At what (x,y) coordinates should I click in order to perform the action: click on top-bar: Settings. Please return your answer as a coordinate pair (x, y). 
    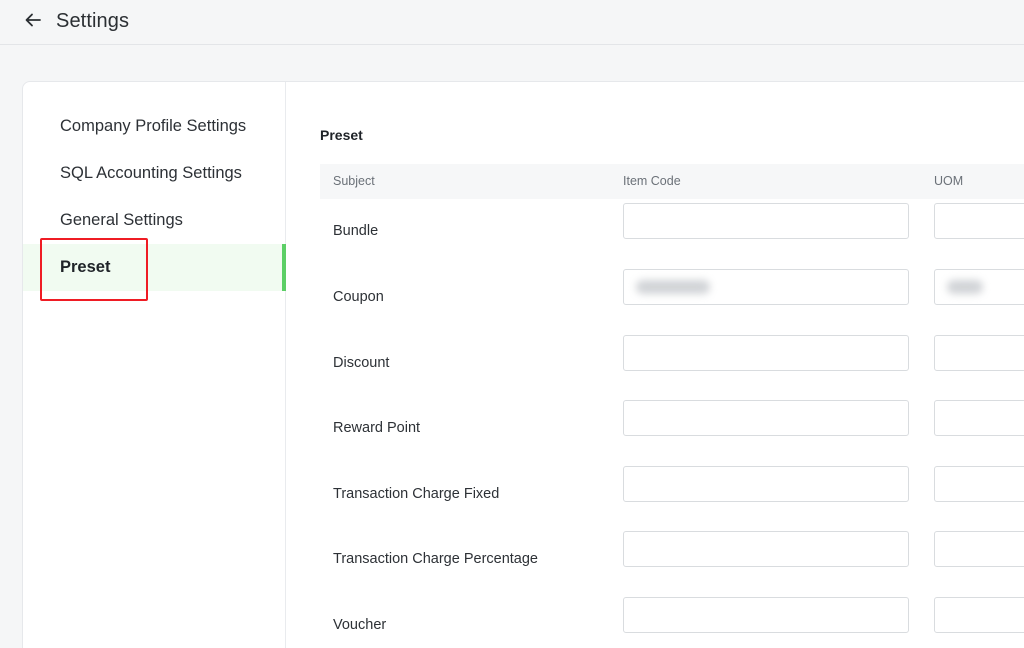
    Looking at the image, I should click on (512, 22).